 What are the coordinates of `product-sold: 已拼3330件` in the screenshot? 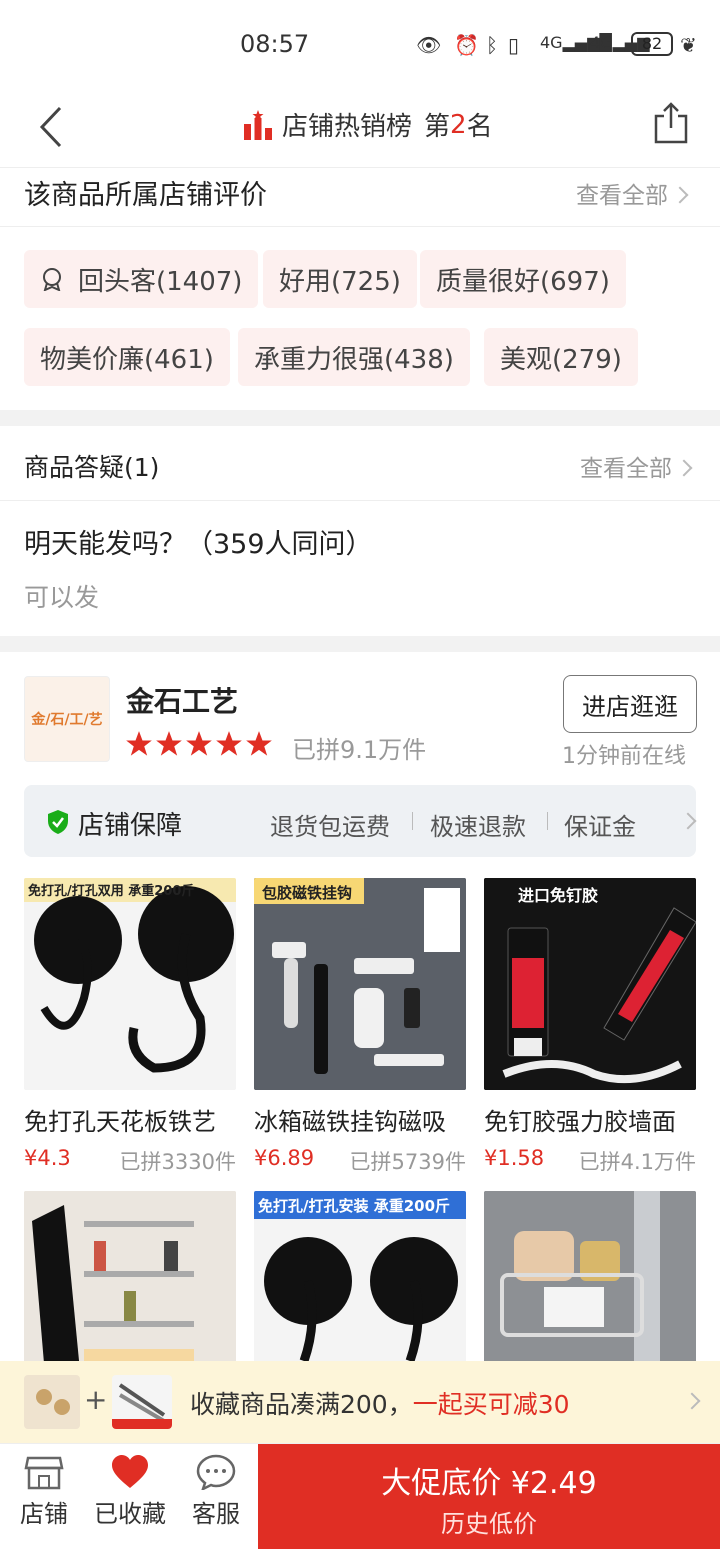 It's located at (177, 1162).